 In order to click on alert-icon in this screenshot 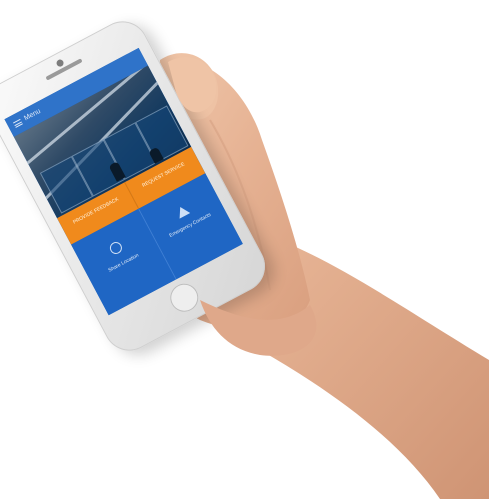, I will do `click(183, 211)`.